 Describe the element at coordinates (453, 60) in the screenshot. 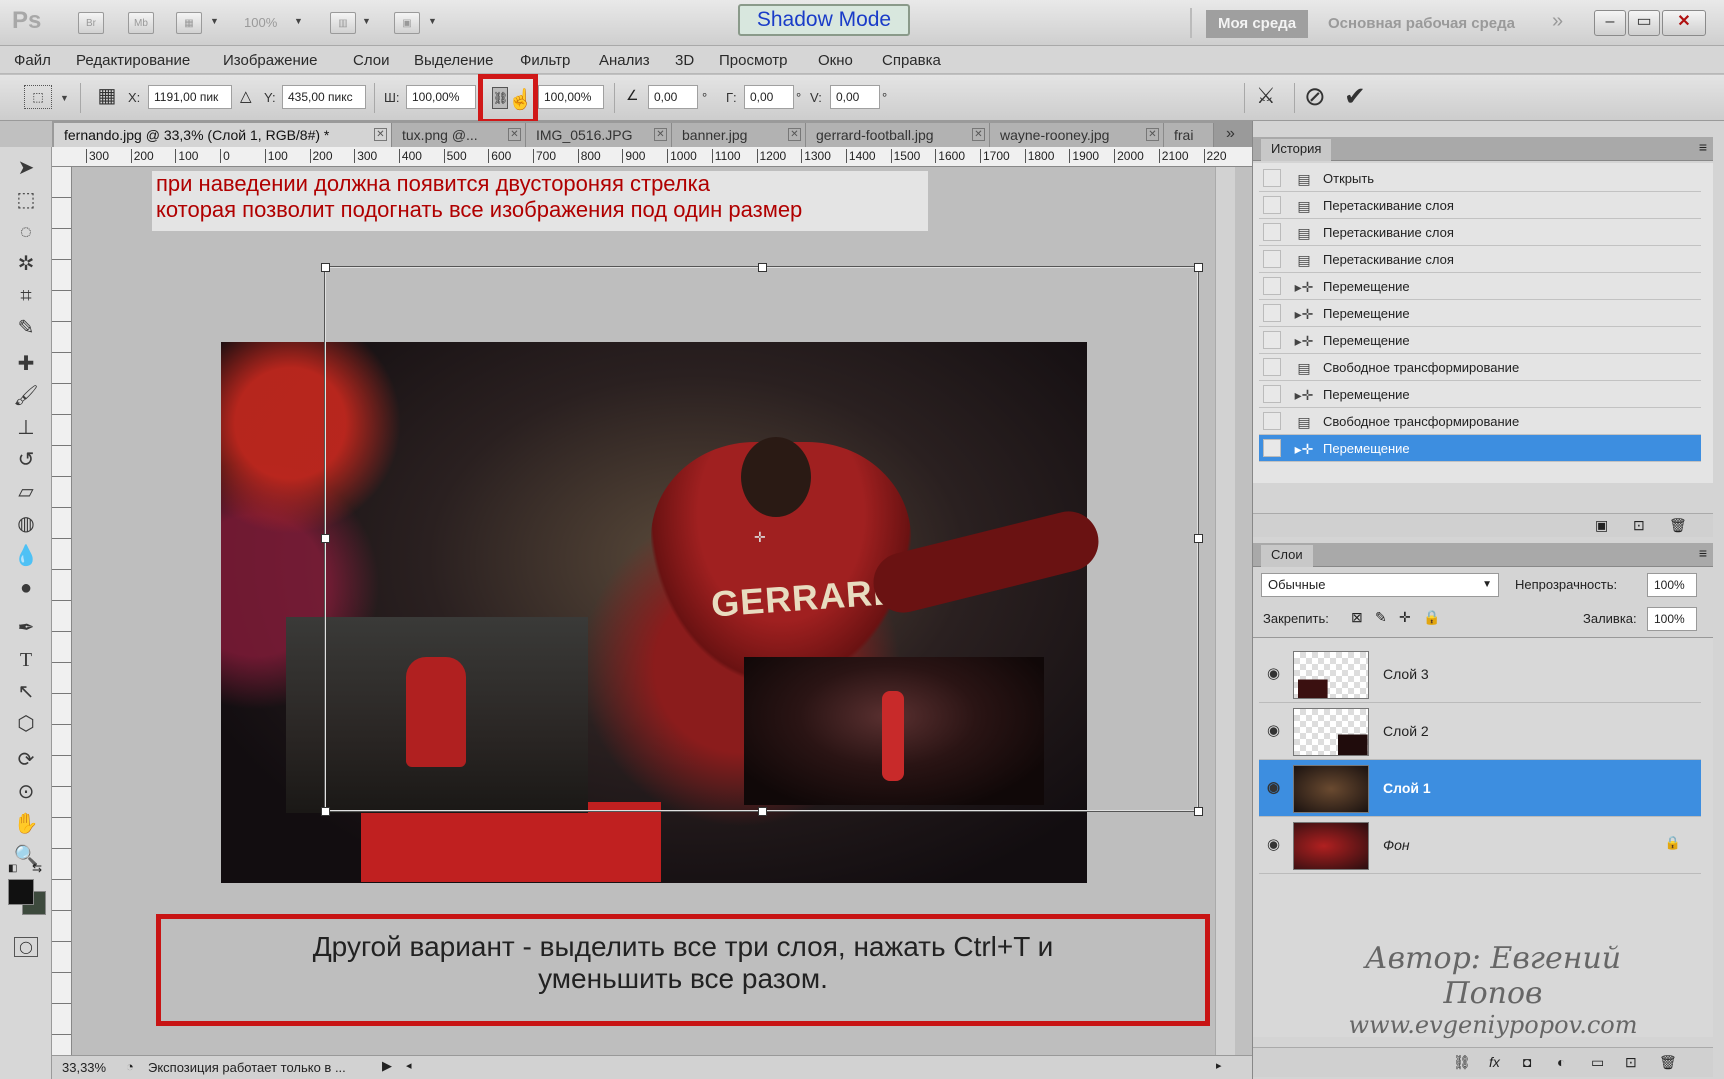

I see `menu-select: Выделение` at that location.